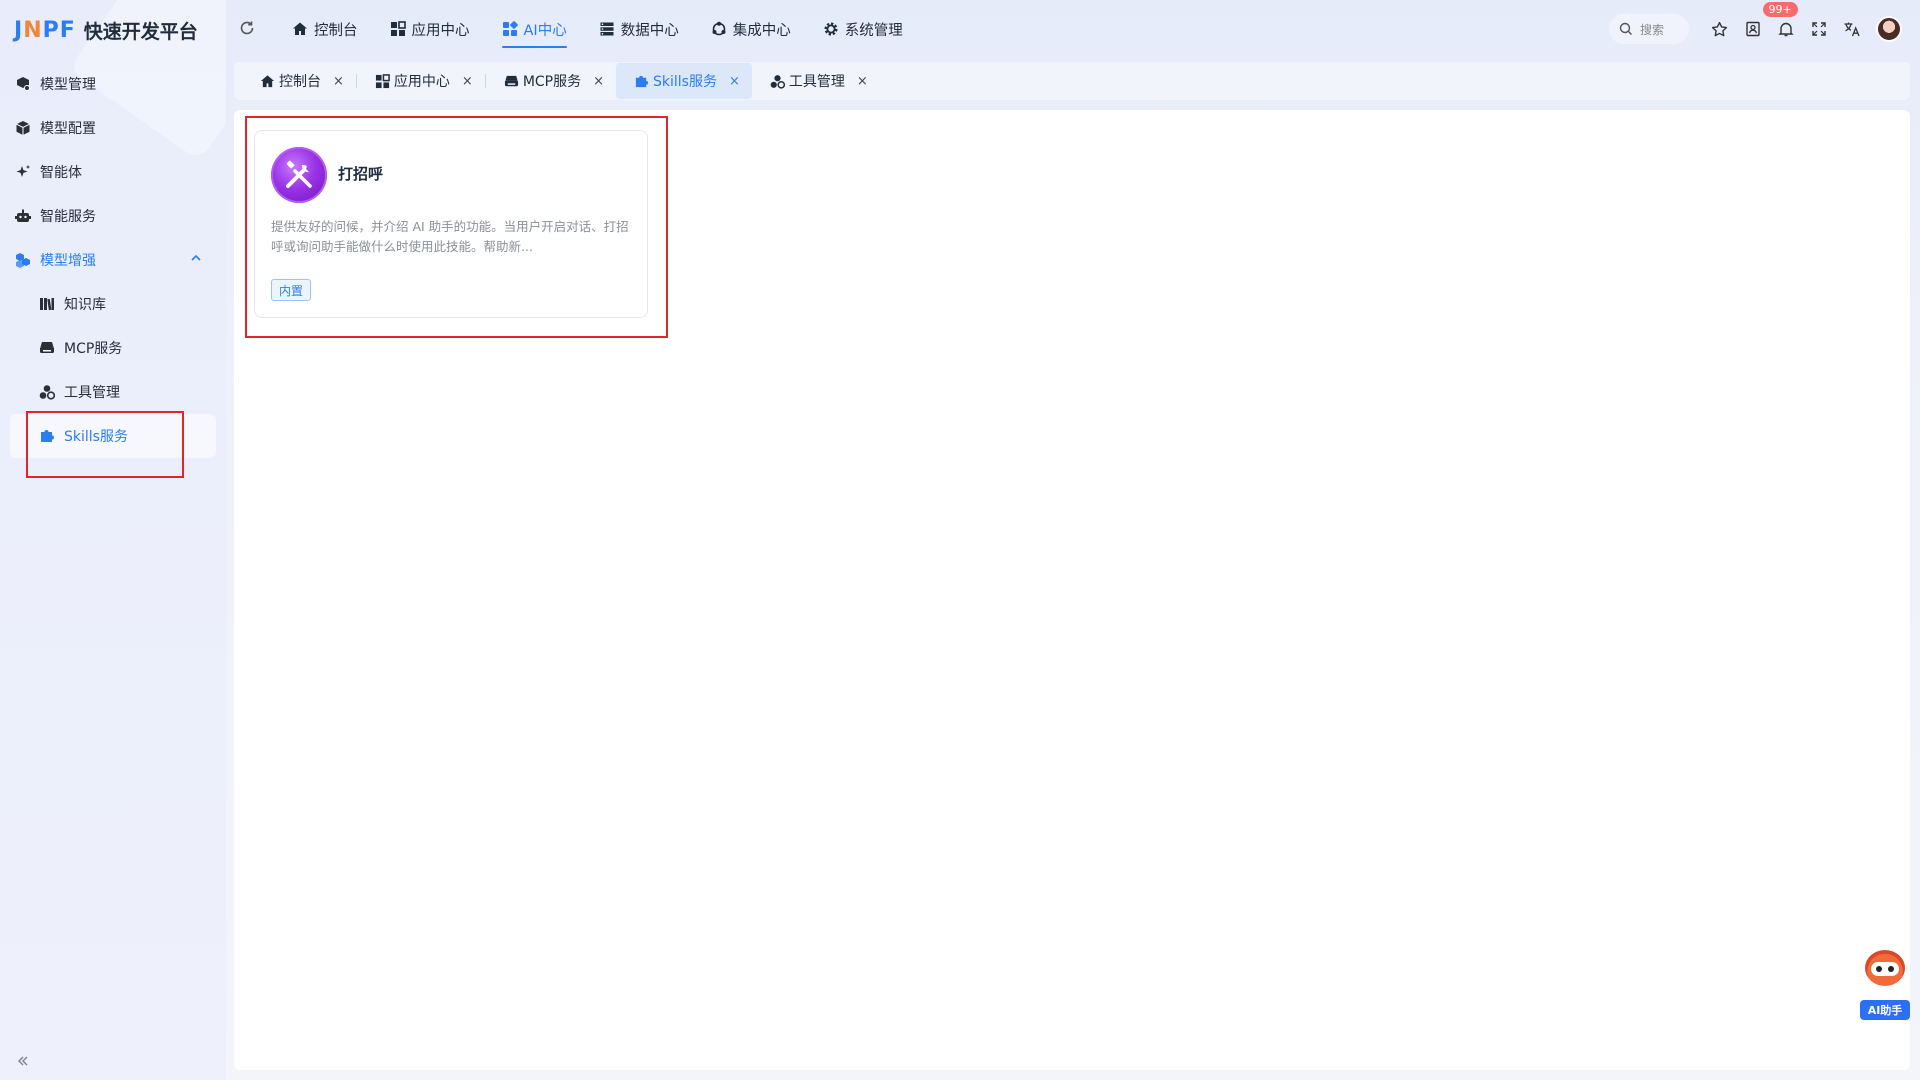 This screenshot has width=1920, height=1080. What do you see at coordinates (1652, 29) in the screenshot?
I see `search-placeholder: 搜索` at bounding box center [1652, 29].